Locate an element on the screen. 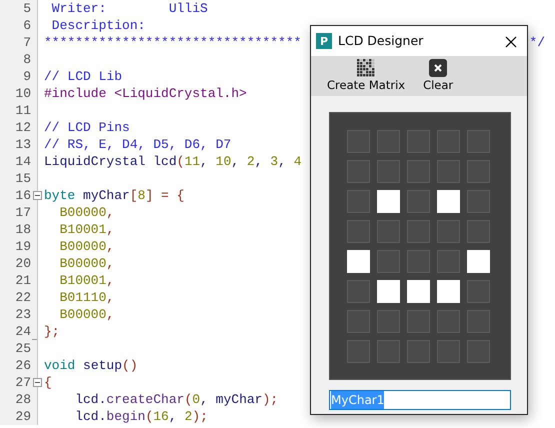 This screenshot has height=428, width=555. code-line: void setup() is located at coordinates (91, 365).